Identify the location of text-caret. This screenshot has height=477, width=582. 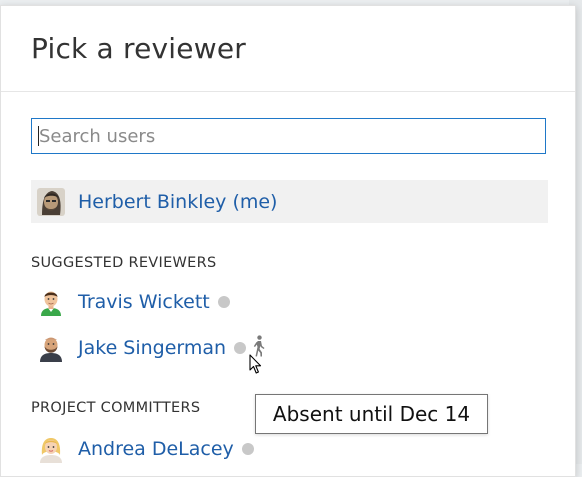
(38, 136).